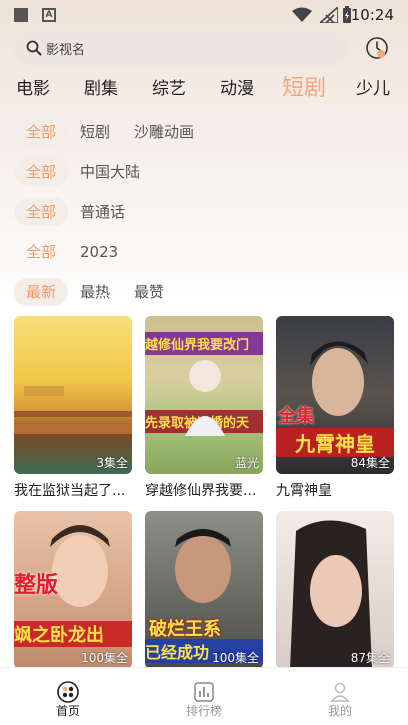 Image resolution: width=408 pixels, height=725 pixels. I want to click on poster-caption: 破烂王系, so click(185, 629).